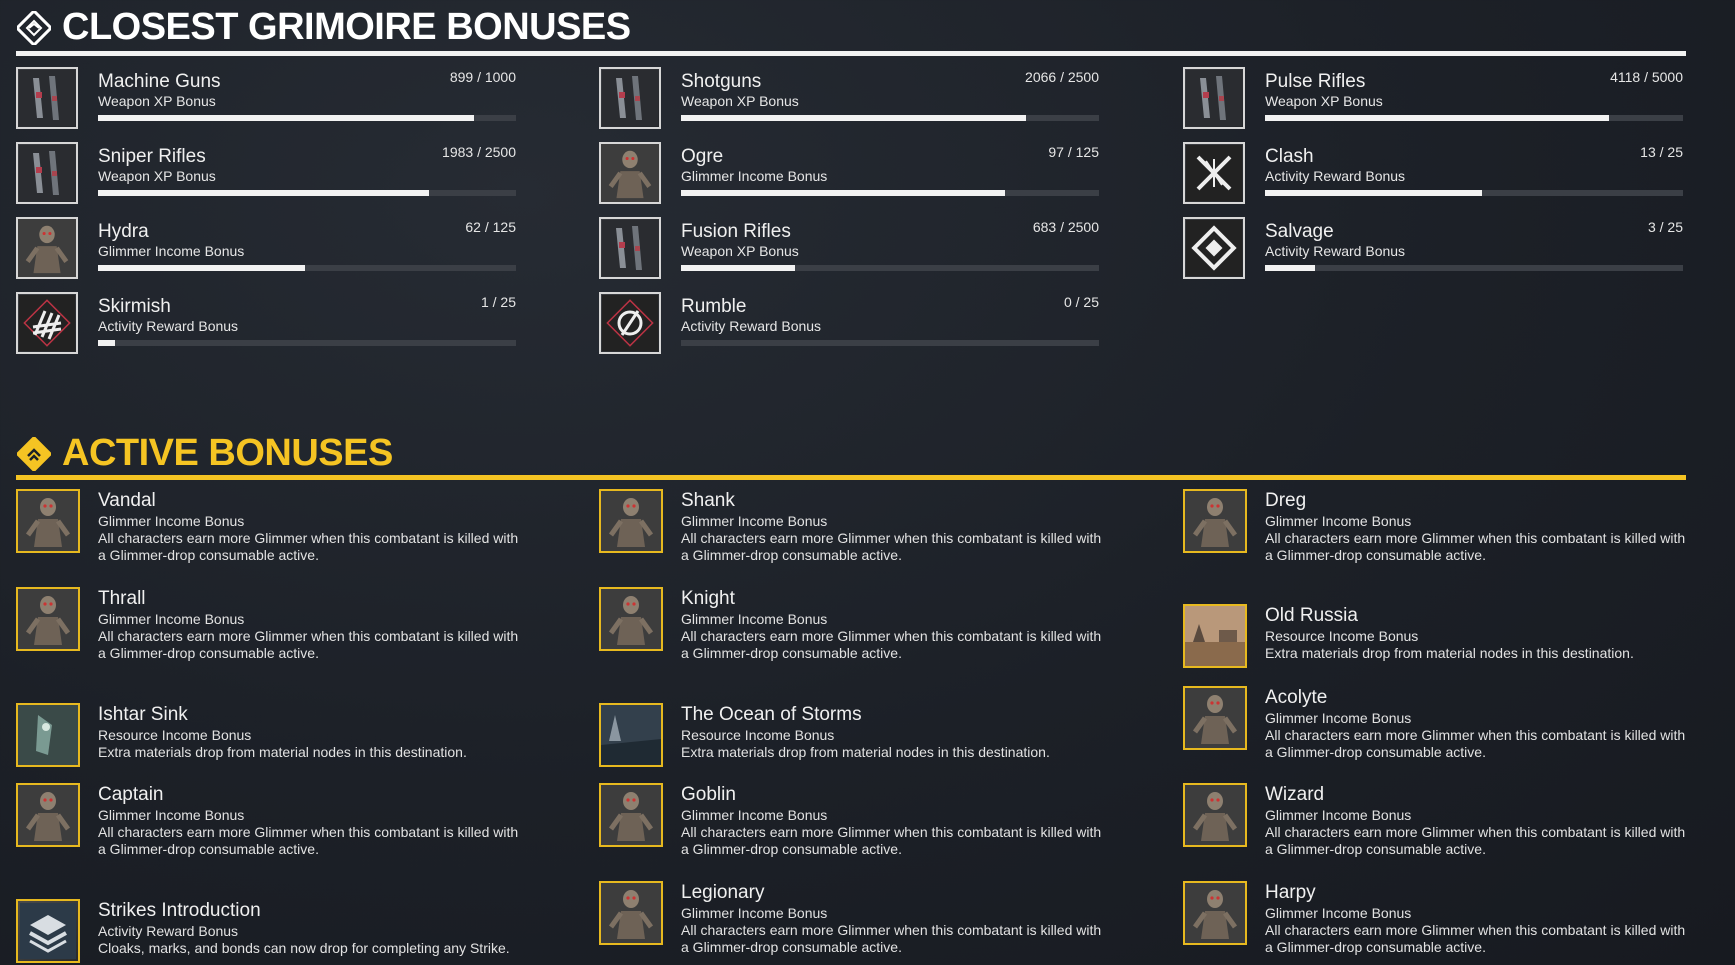 The height and width of the screenshot is (965, 1735). I want to click on captain-icon, so click(48, 815).